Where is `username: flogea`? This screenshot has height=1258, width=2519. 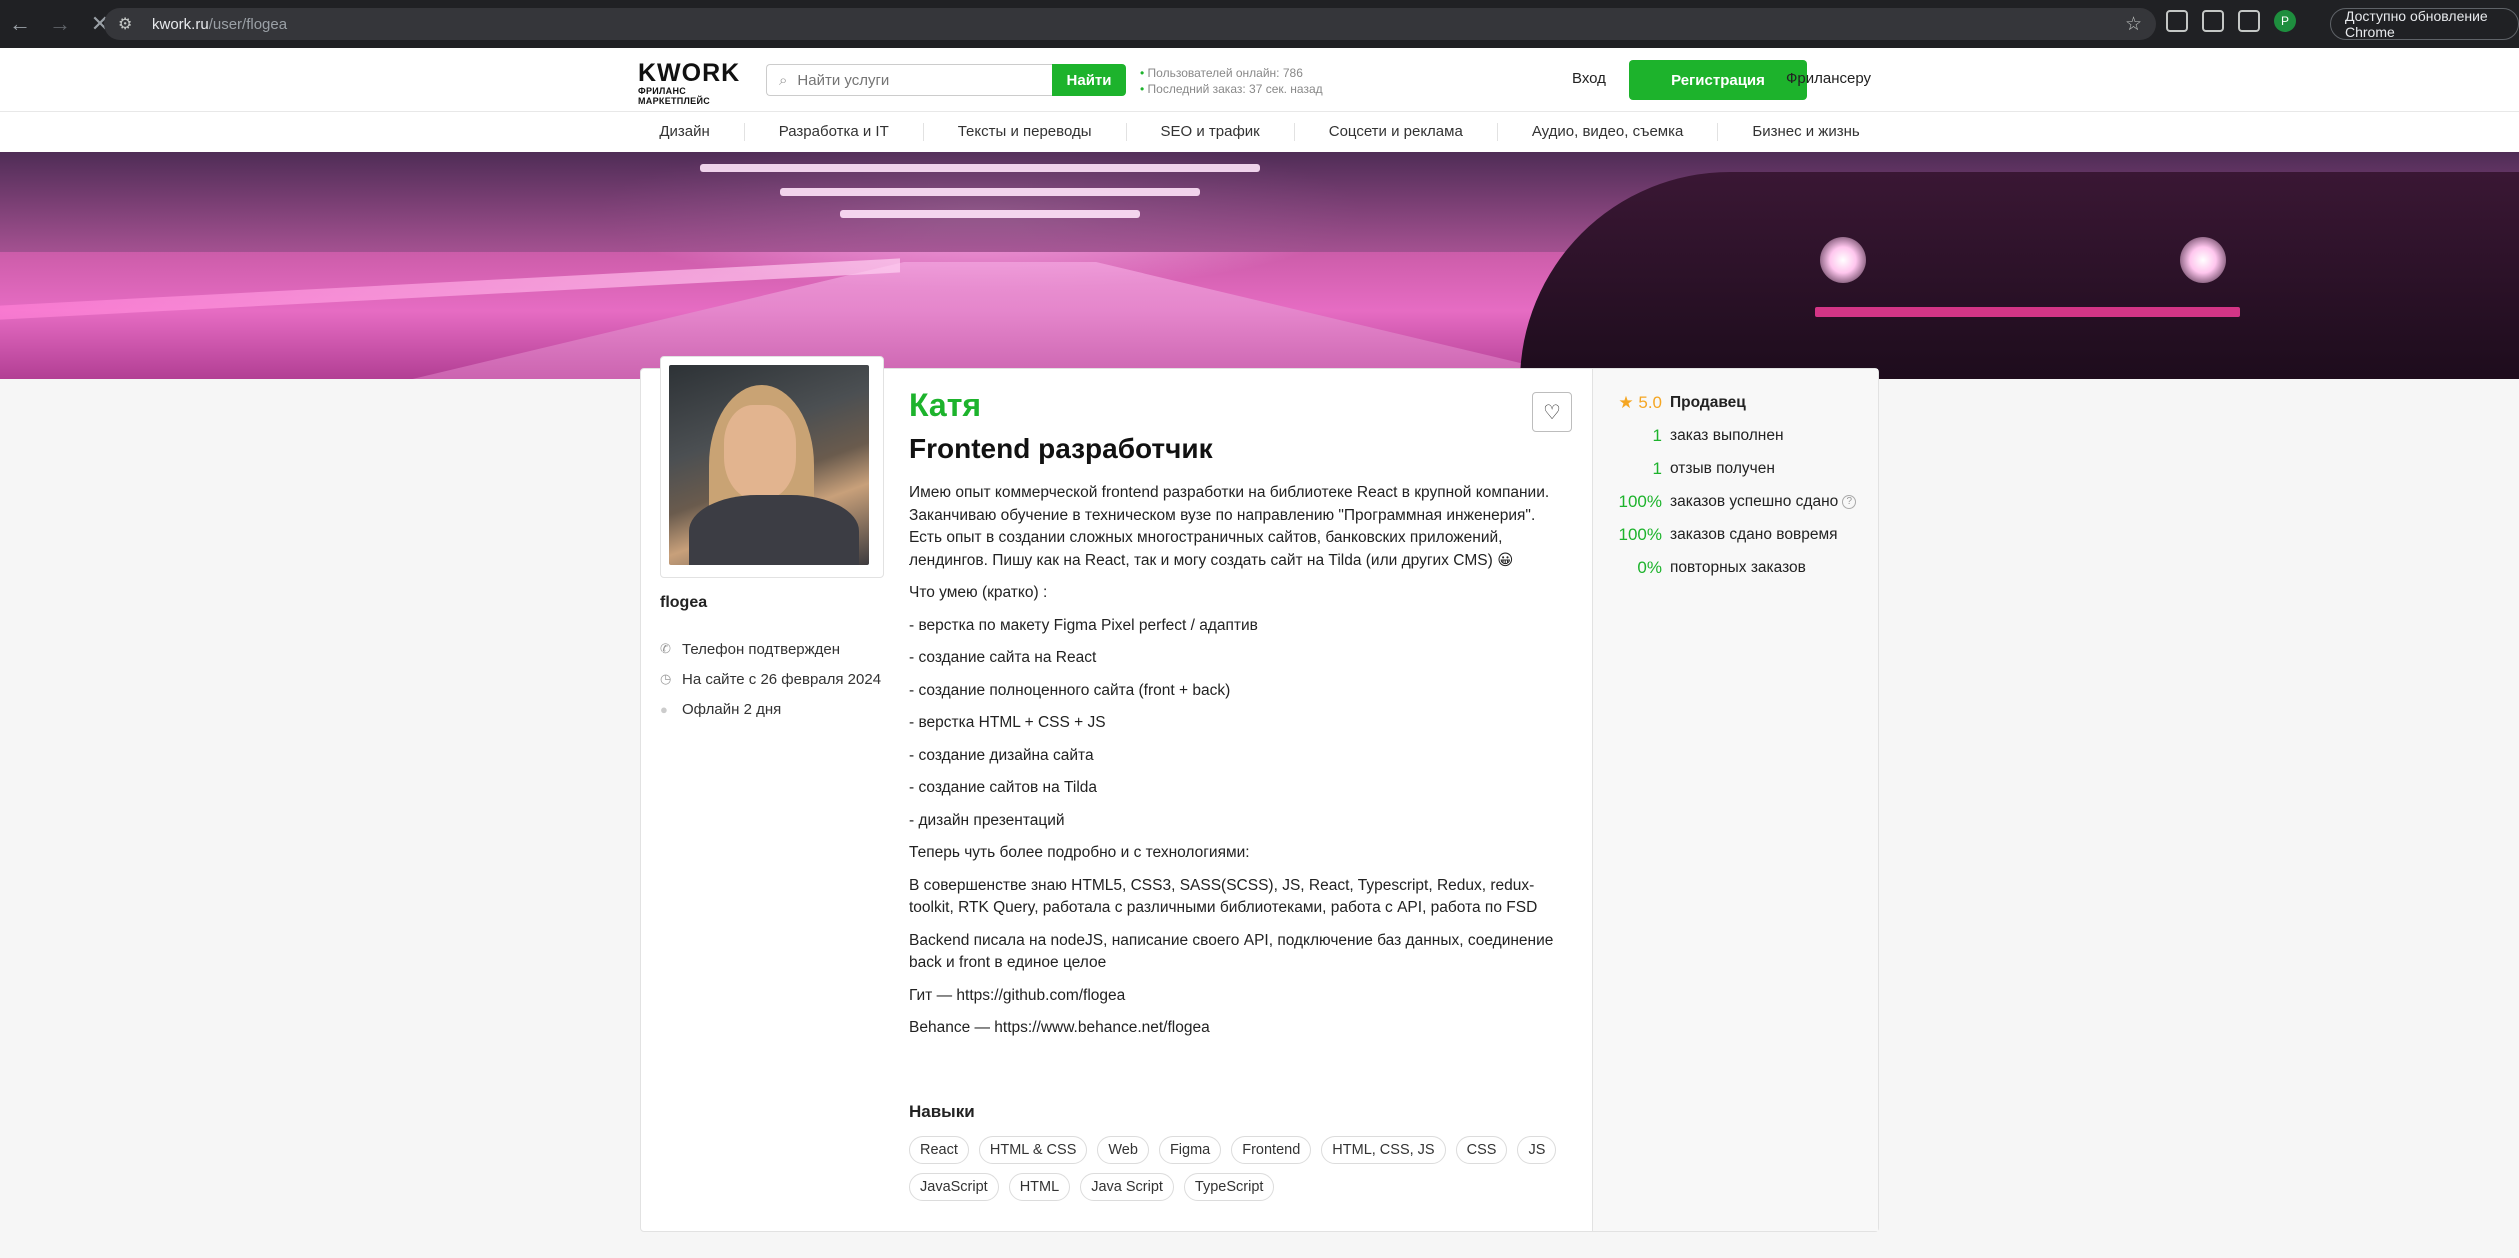
username: flogea is located at coordinates (684, 602).